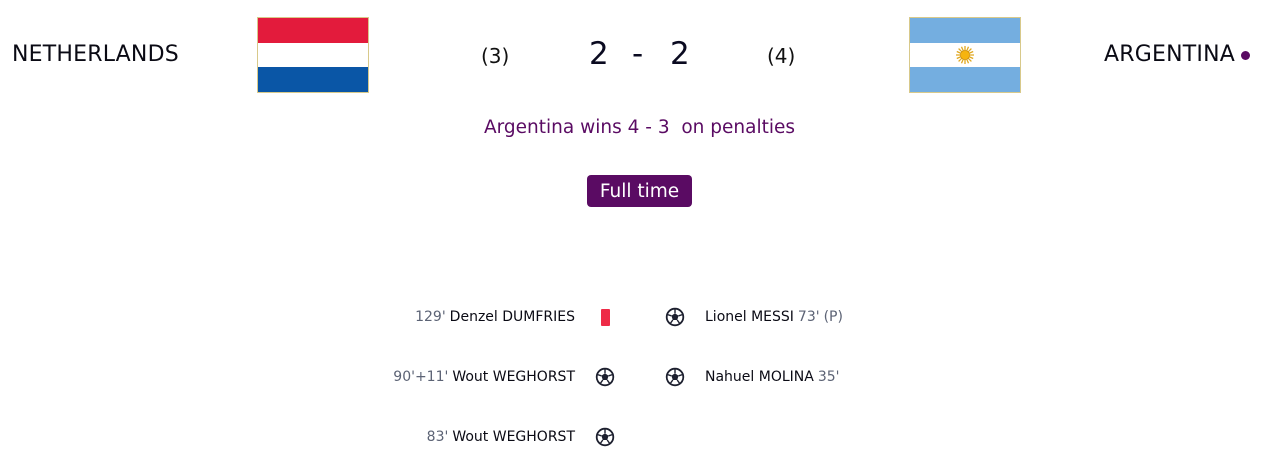  What do you see at coordinates (512, 317) in the screenshot?
I see `event-player: Denzel DUMFRIES` at bounding box center [512, 317].